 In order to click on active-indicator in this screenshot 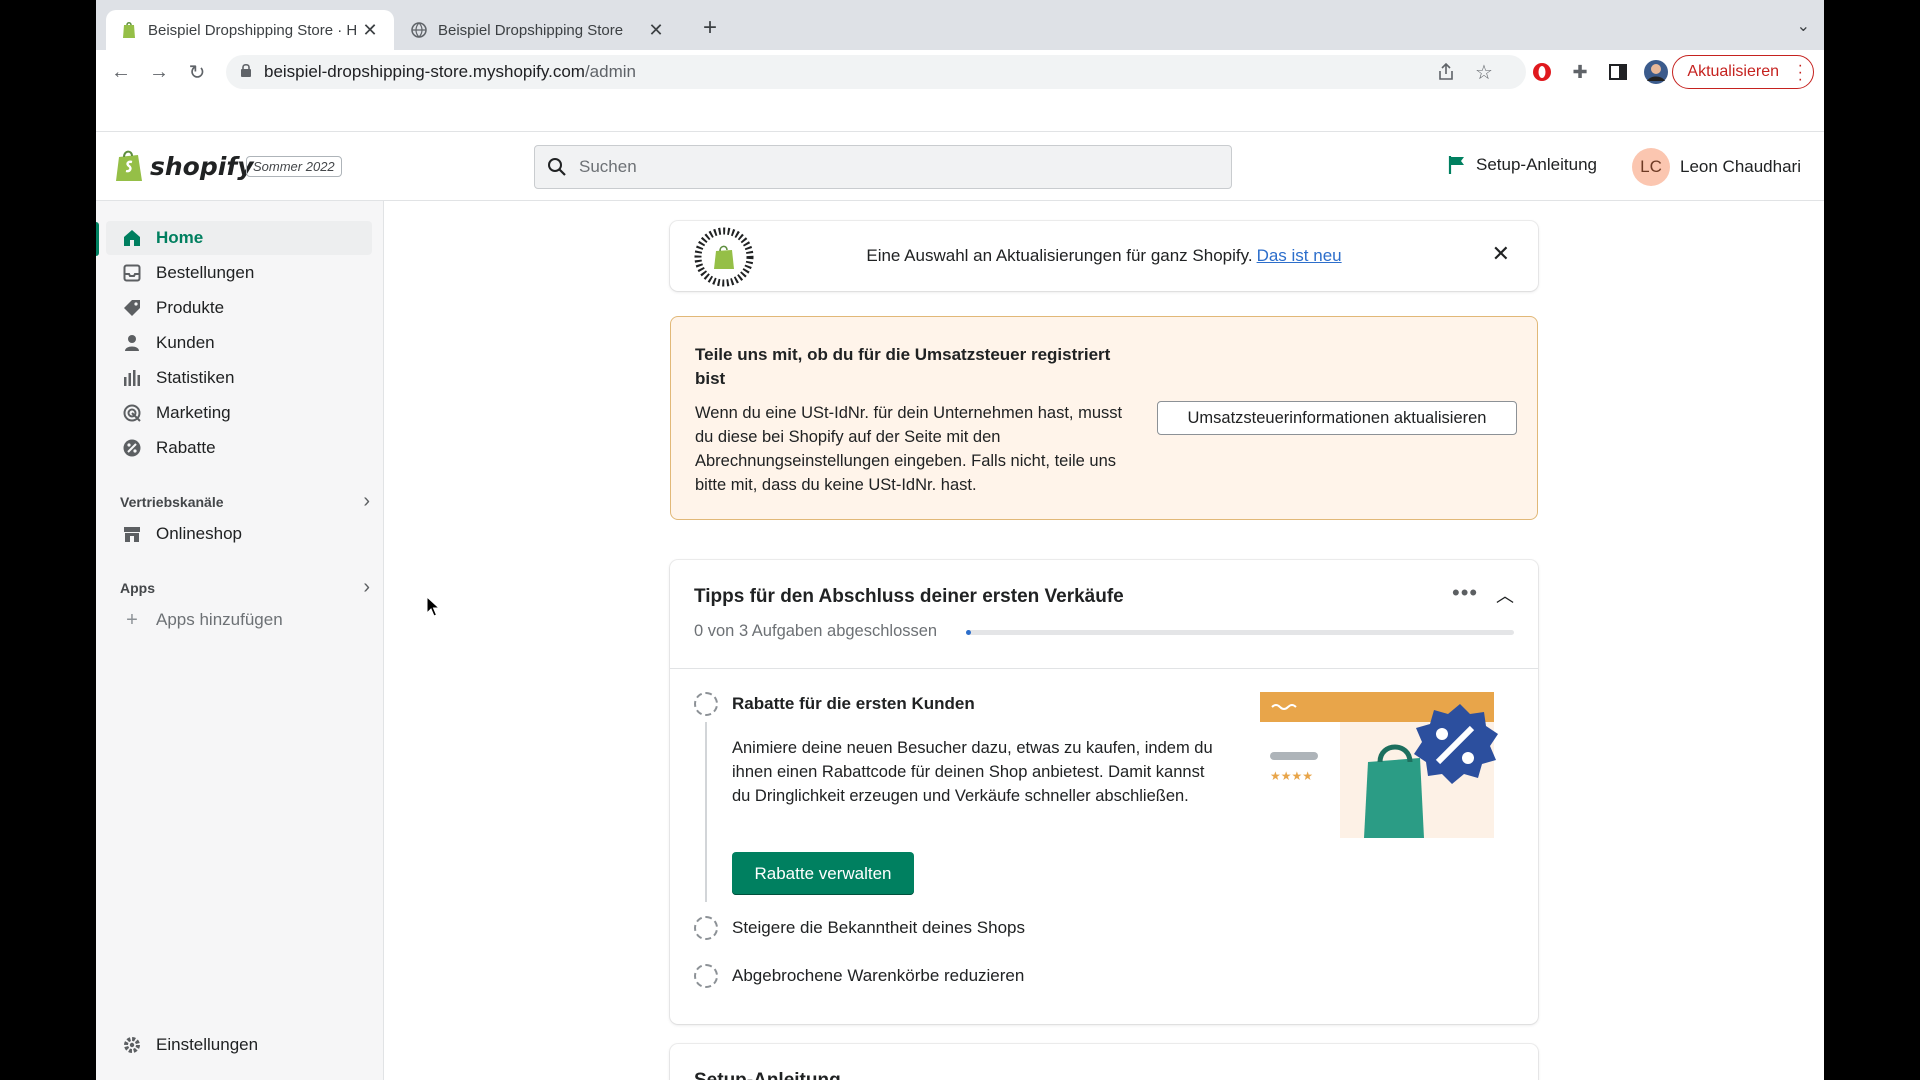, I will do `click(97, 239)`.